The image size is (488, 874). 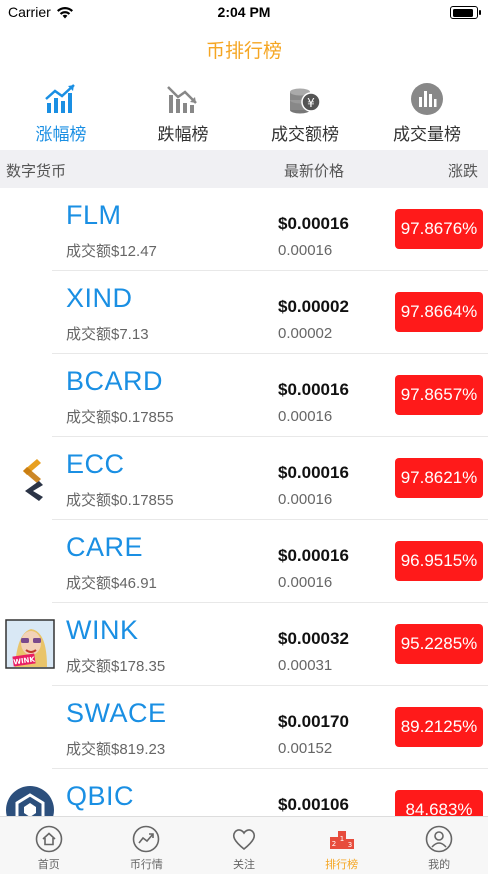 I want to click on change-badge: 84.683%, so click(x=439, y=803).